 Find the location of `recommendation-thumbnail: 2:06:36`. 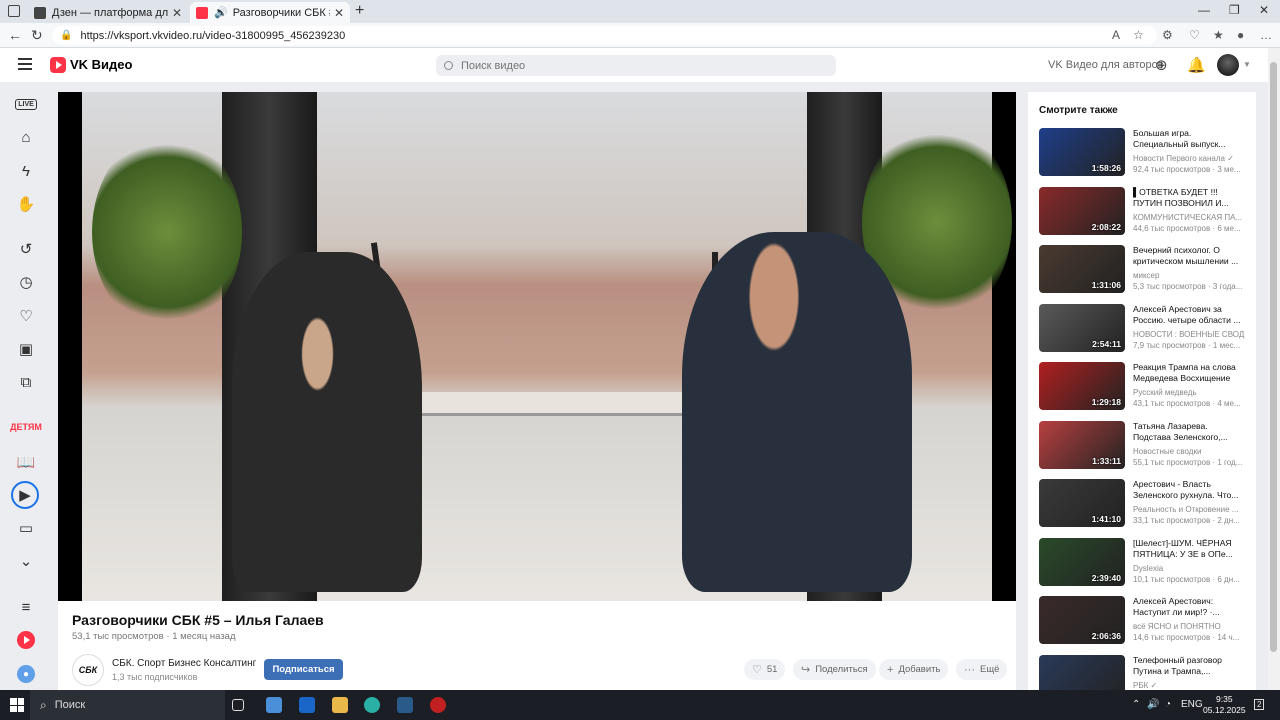

recommendation-thumbnail: 2:06:36 is located at coordinates (1082, 620).